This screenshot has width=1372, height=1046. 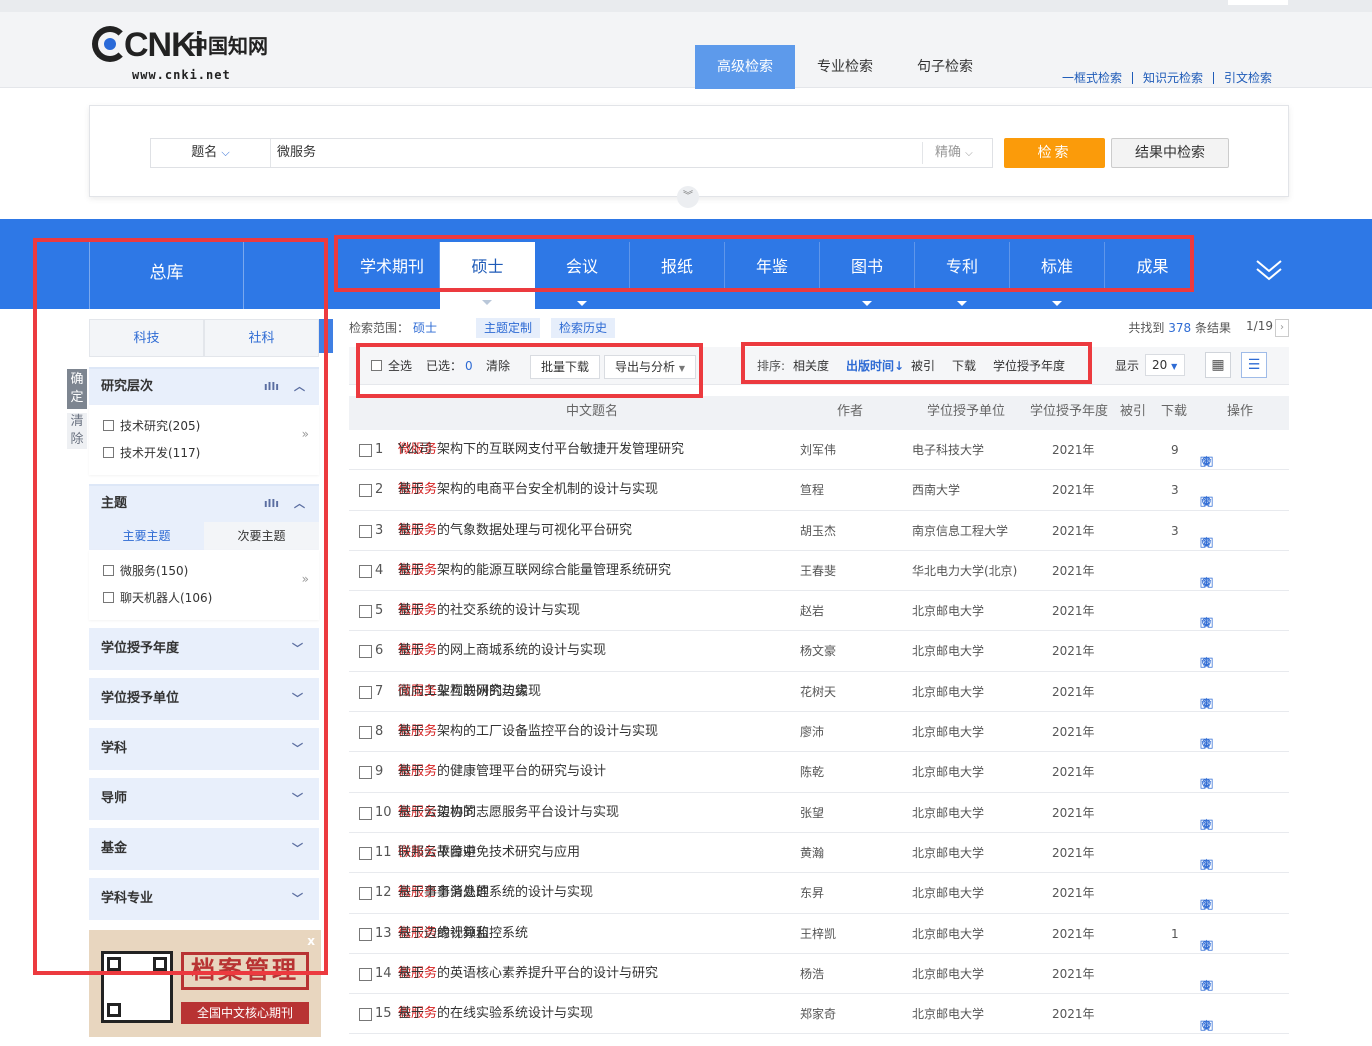 I want to click on author-link: 王春斐, so click(x=818, y=571).